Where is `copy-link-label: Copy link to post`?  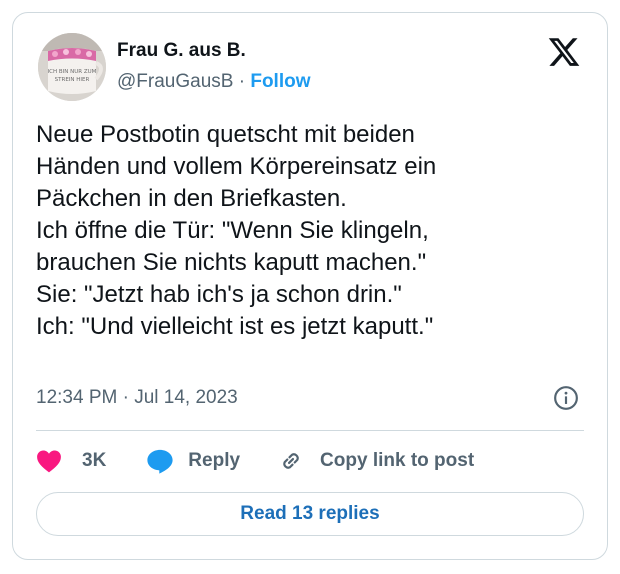
copy-link-label: Copy link to post is located at coordinates (397, 460).